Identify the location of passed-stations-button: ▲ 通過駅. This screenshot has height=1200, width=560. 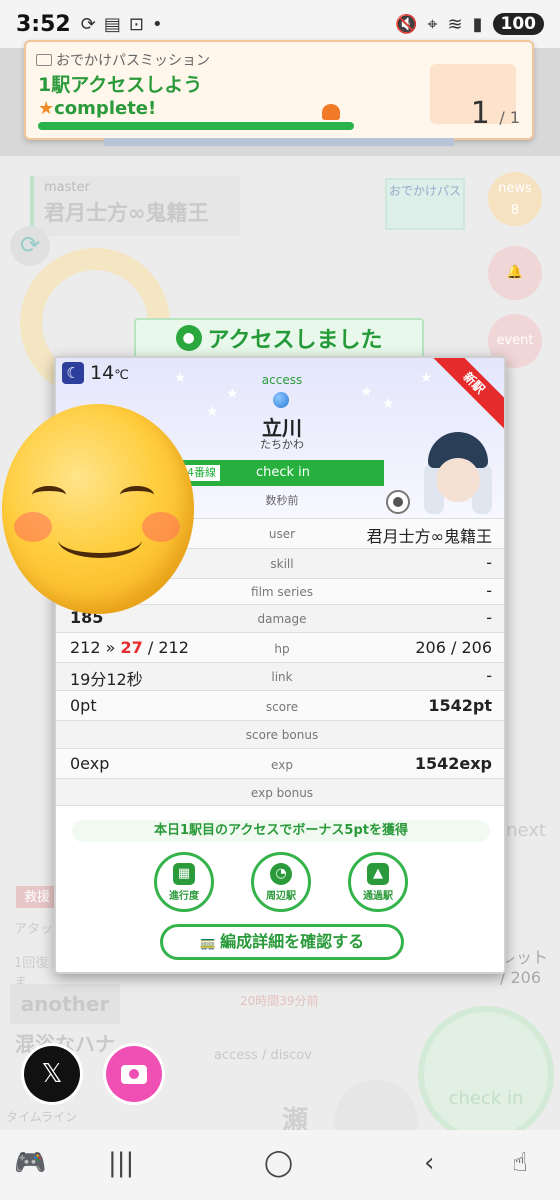
(378, 882).